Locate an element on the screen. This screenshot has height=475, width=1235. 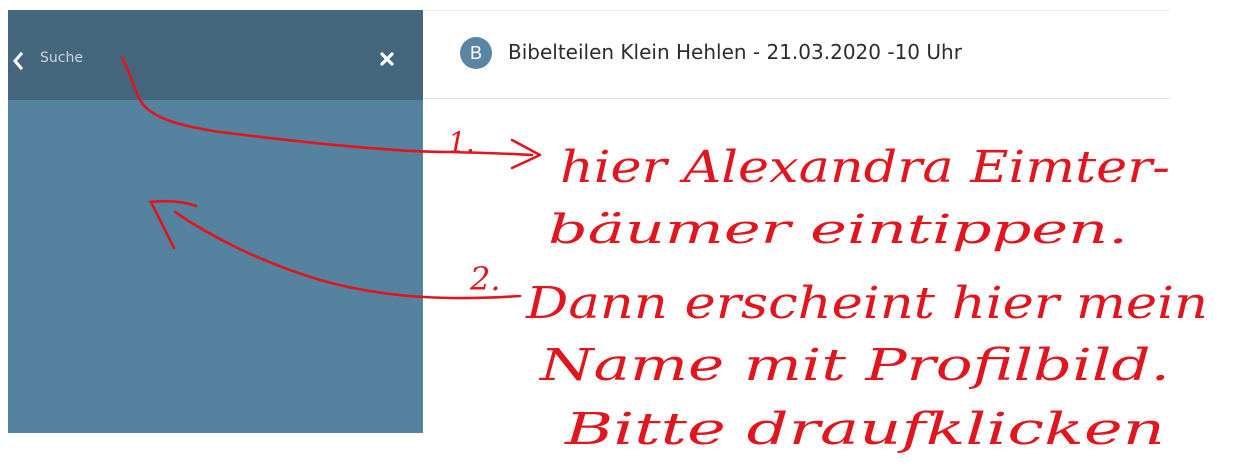
back-button is located at coordinates (18, 61).